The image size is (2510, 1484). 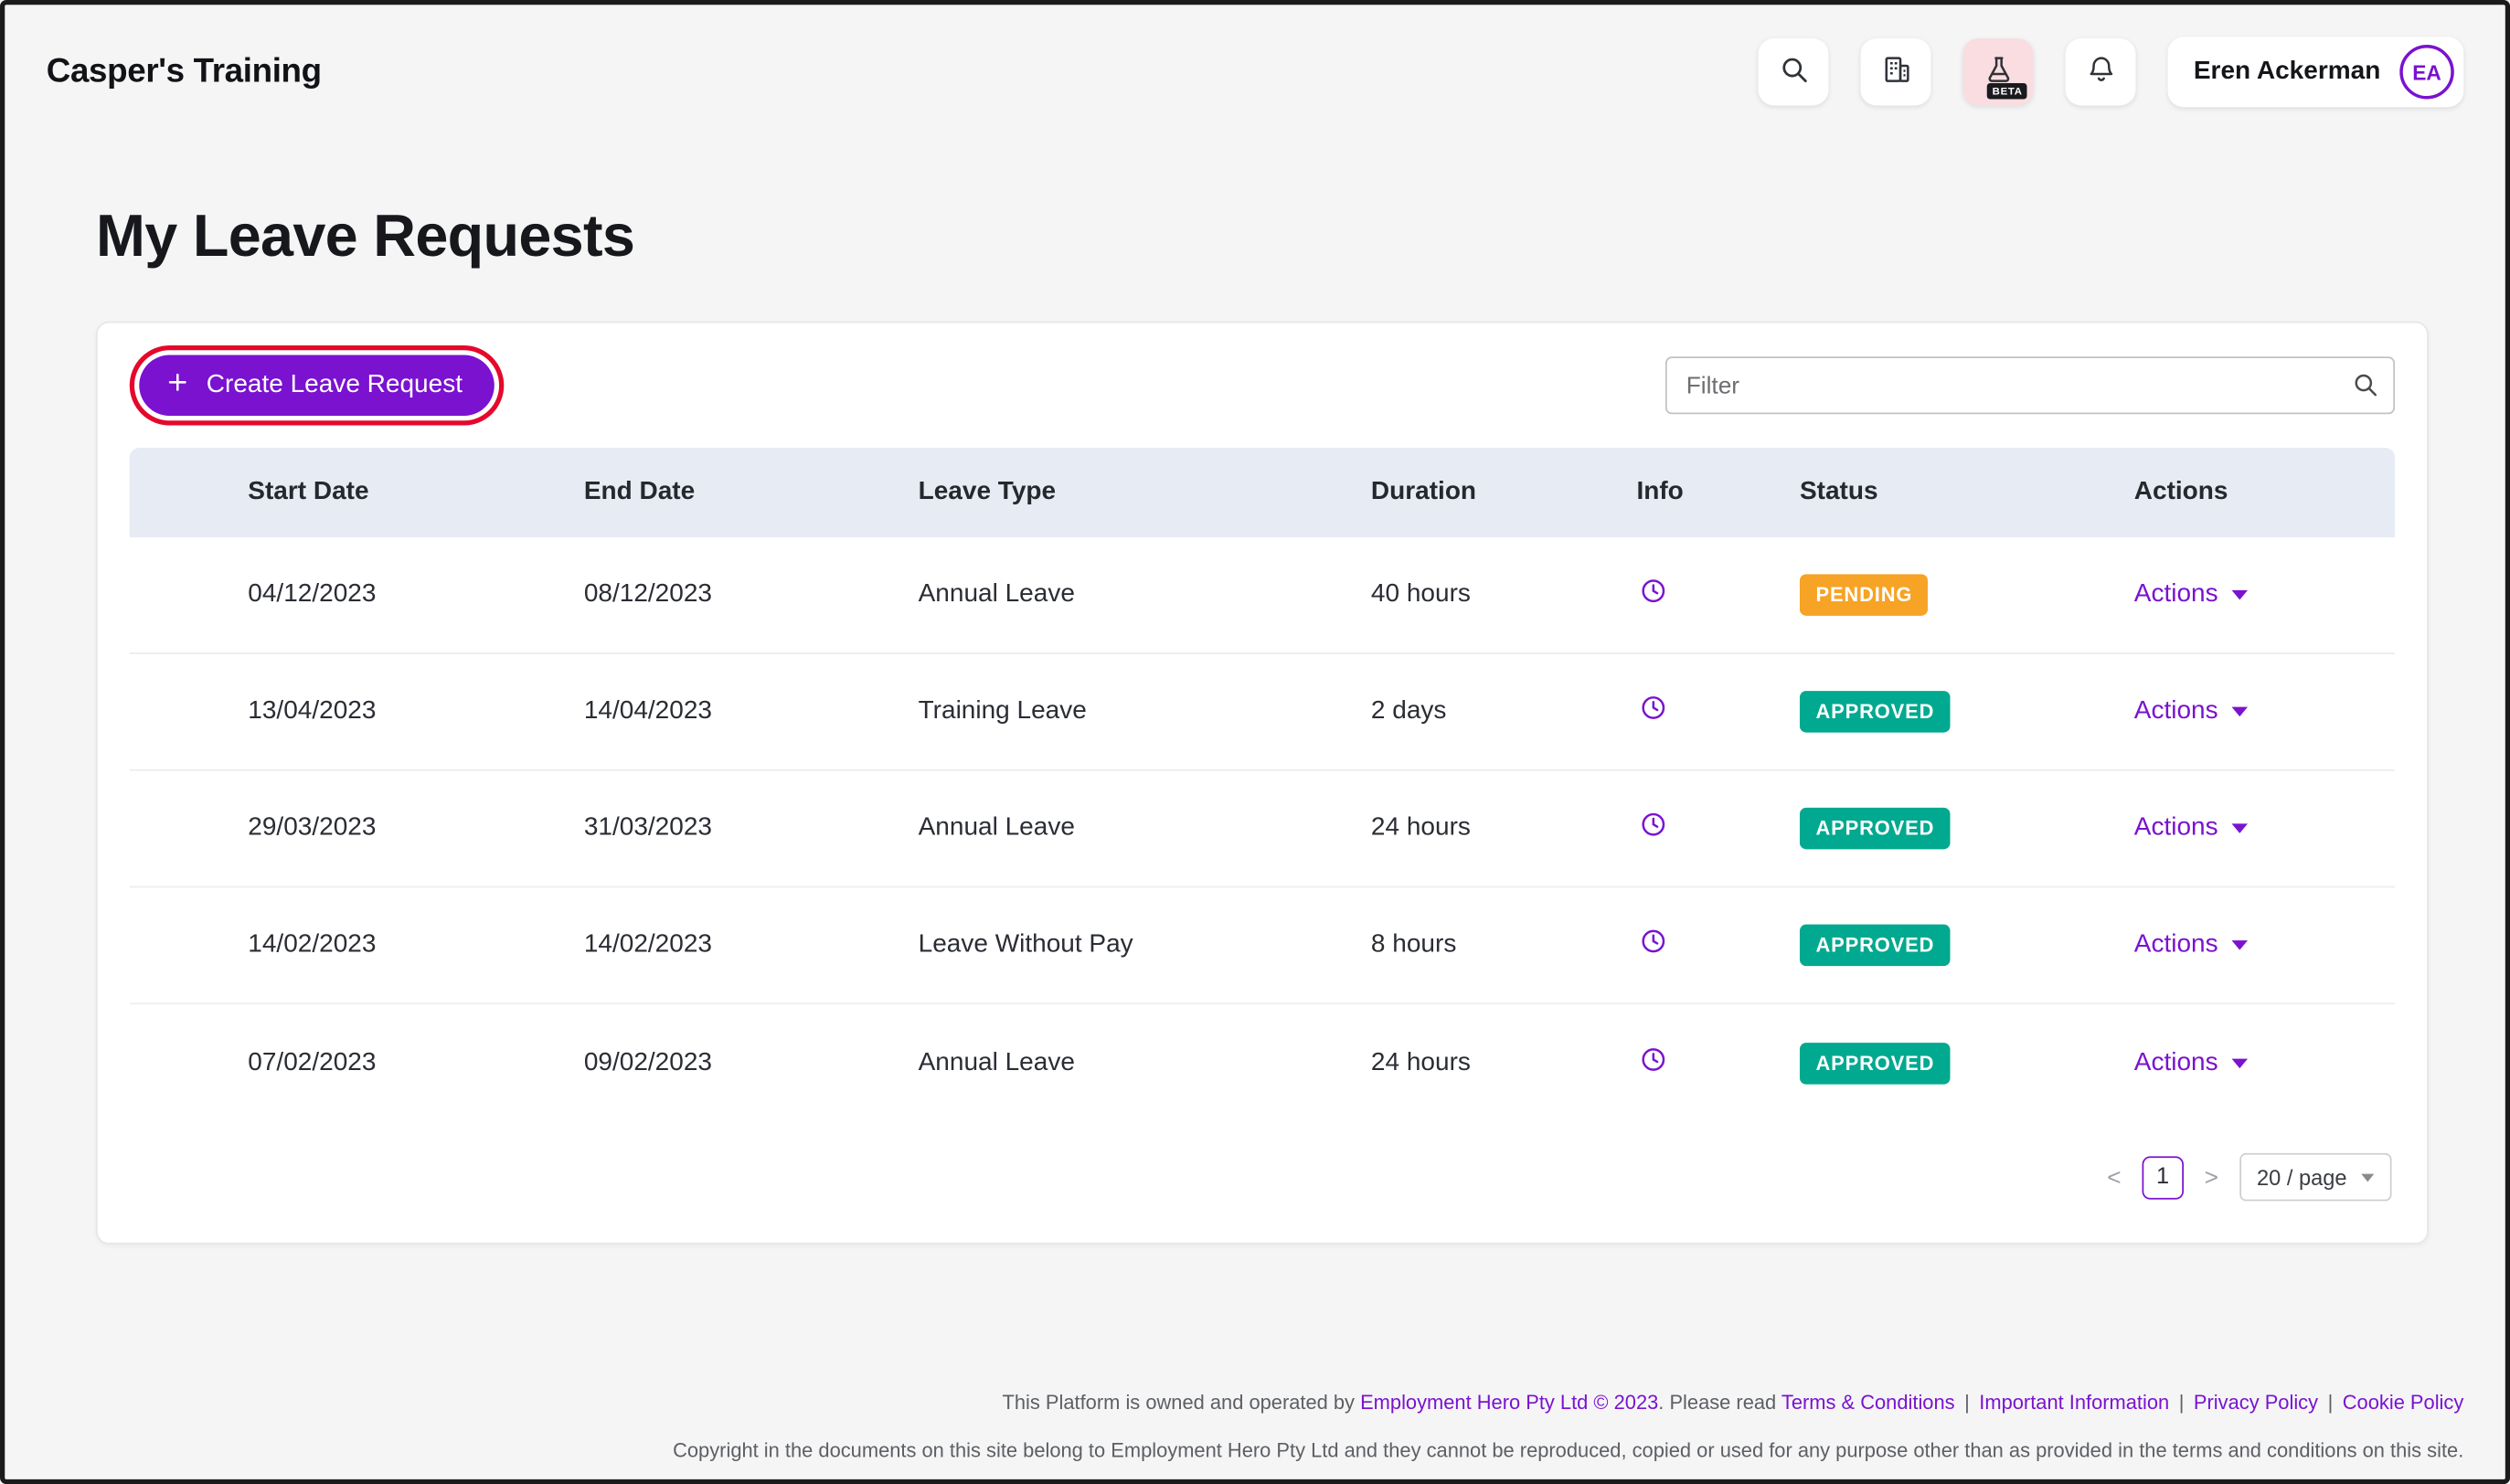 What do you see at coordinates (647, 944) in the screenshot?
I see `cell-end-date: 14/02/2023` at bounding box center [647, 944].